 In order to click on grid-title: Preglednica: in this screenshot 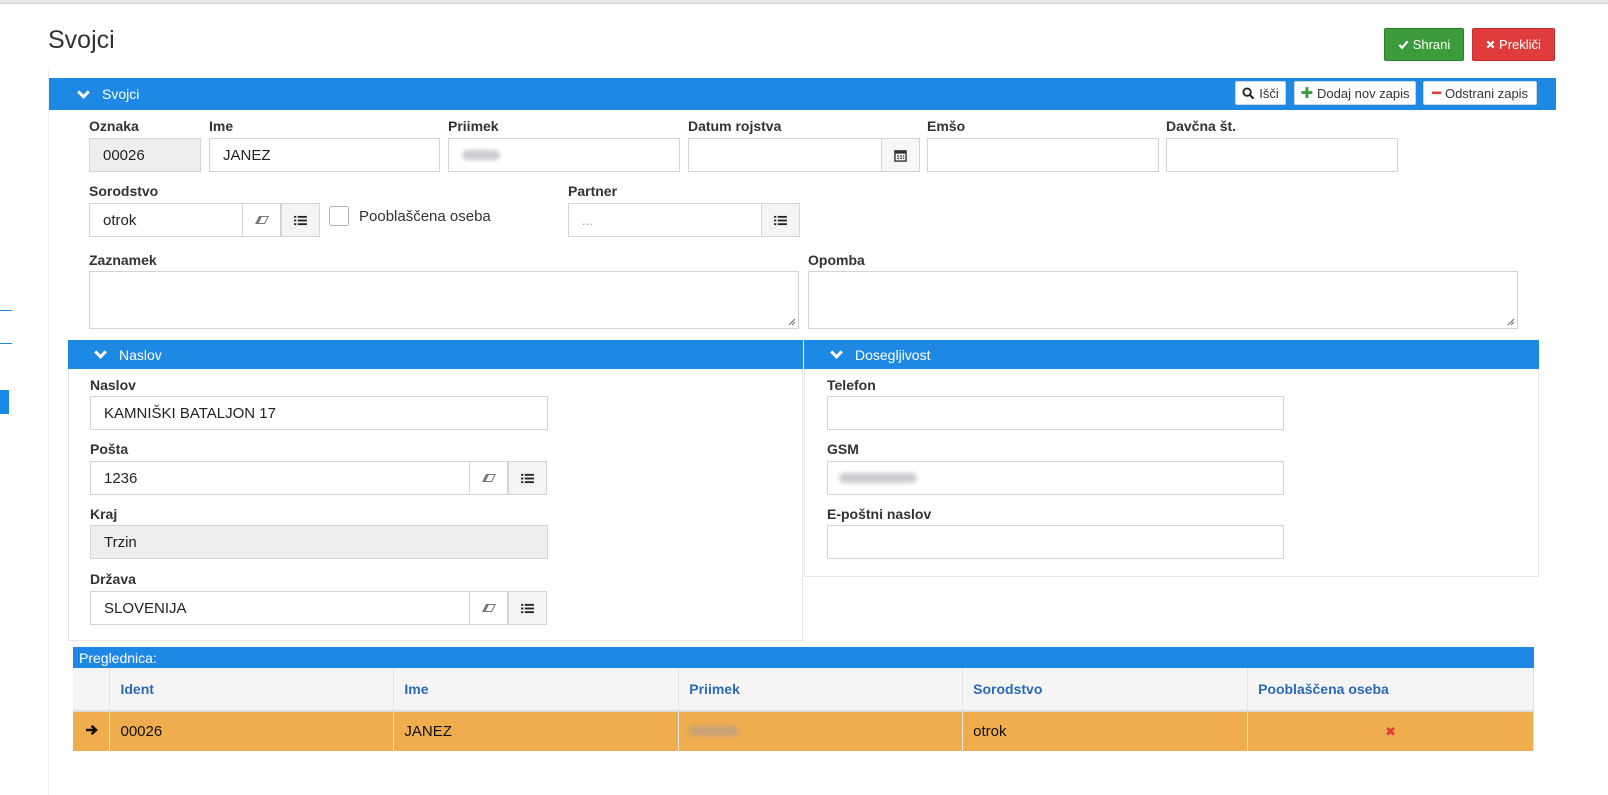, I will do `click(118, 657)`.